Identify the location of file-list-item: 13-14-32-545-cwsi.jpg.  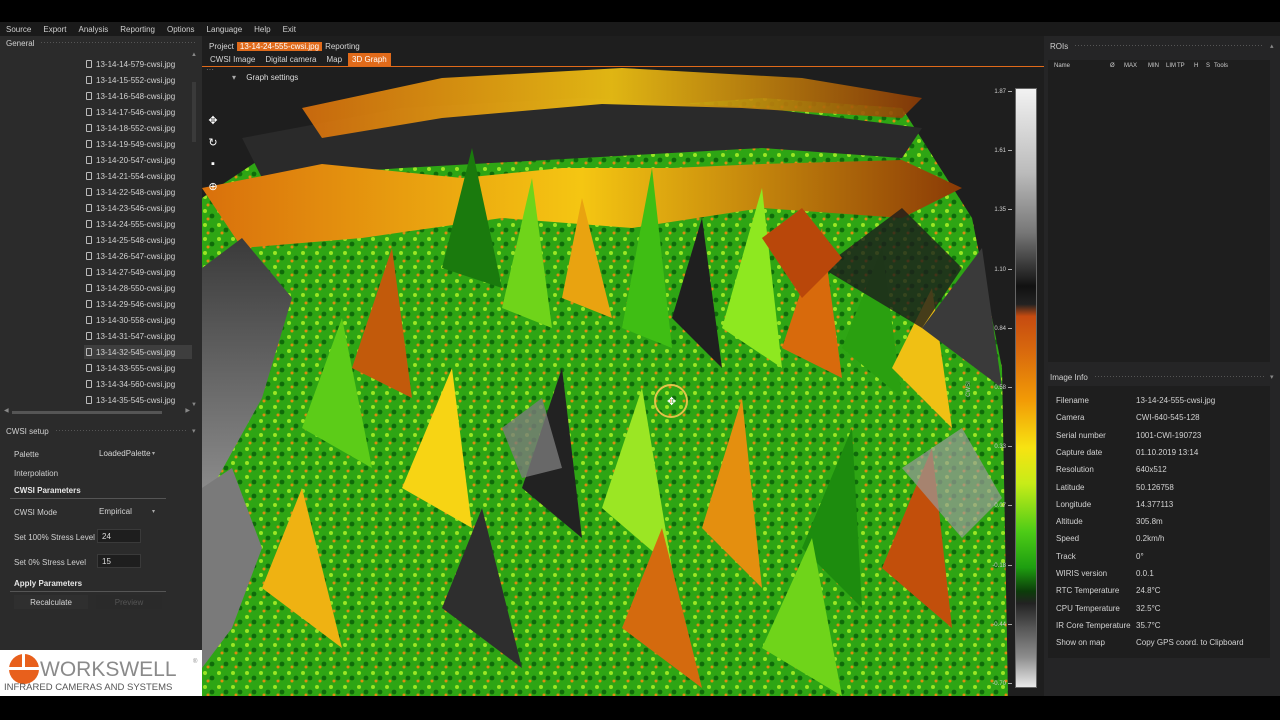
(138, 352).